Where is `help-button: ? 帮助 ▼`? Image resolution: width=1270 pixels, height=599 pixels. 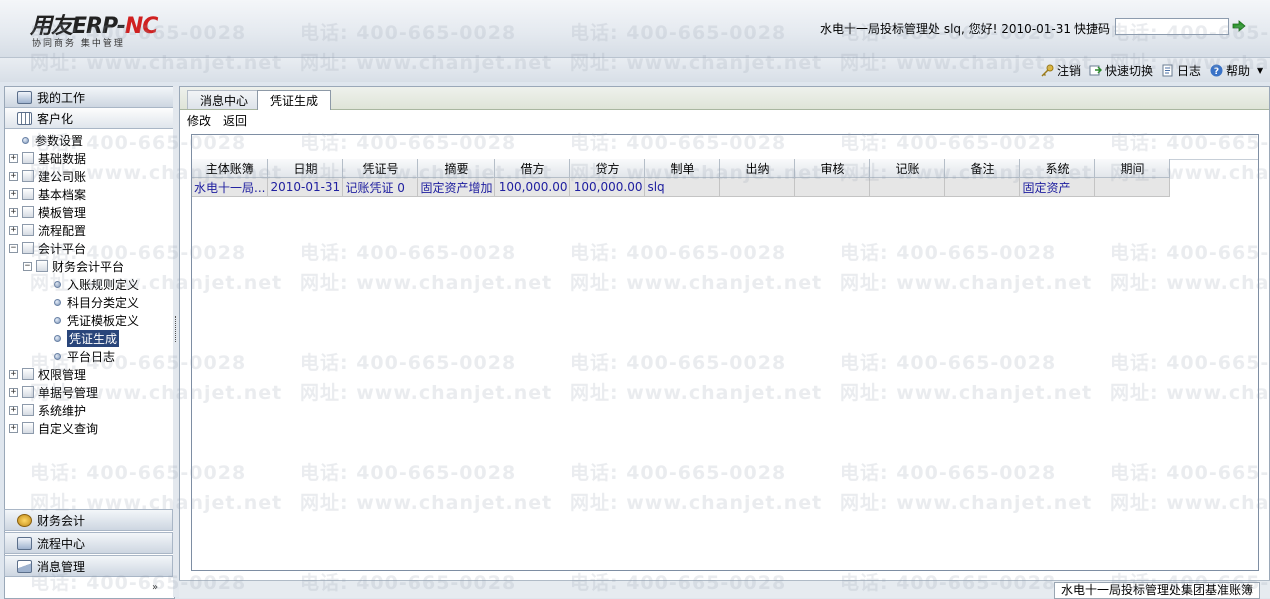
help-button: ? 帮助 ▼ is located at coordinates (1236, 70).